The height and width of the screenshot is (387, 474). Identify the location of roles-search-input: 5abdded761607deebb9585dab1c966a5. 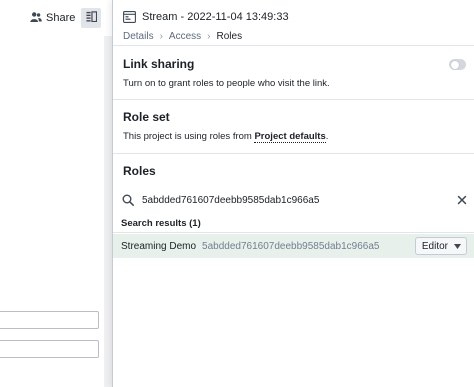
(293, 200).